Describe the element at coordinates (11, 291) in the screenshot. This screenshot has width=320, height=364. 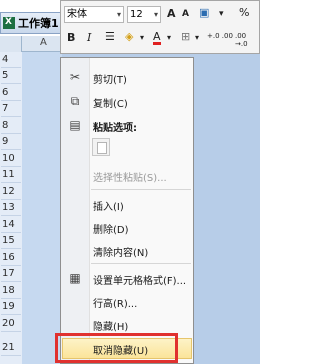
I see `row-header: 18` at that location.